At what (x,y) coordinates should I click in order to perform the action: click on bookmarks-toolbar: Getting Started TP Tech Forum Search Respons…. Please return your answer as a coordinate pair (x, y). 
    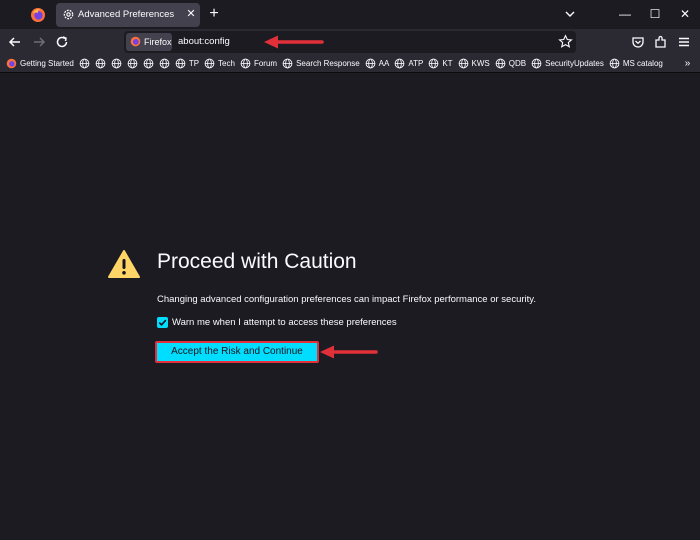
    Looking at the image, I should click on (350, 64).